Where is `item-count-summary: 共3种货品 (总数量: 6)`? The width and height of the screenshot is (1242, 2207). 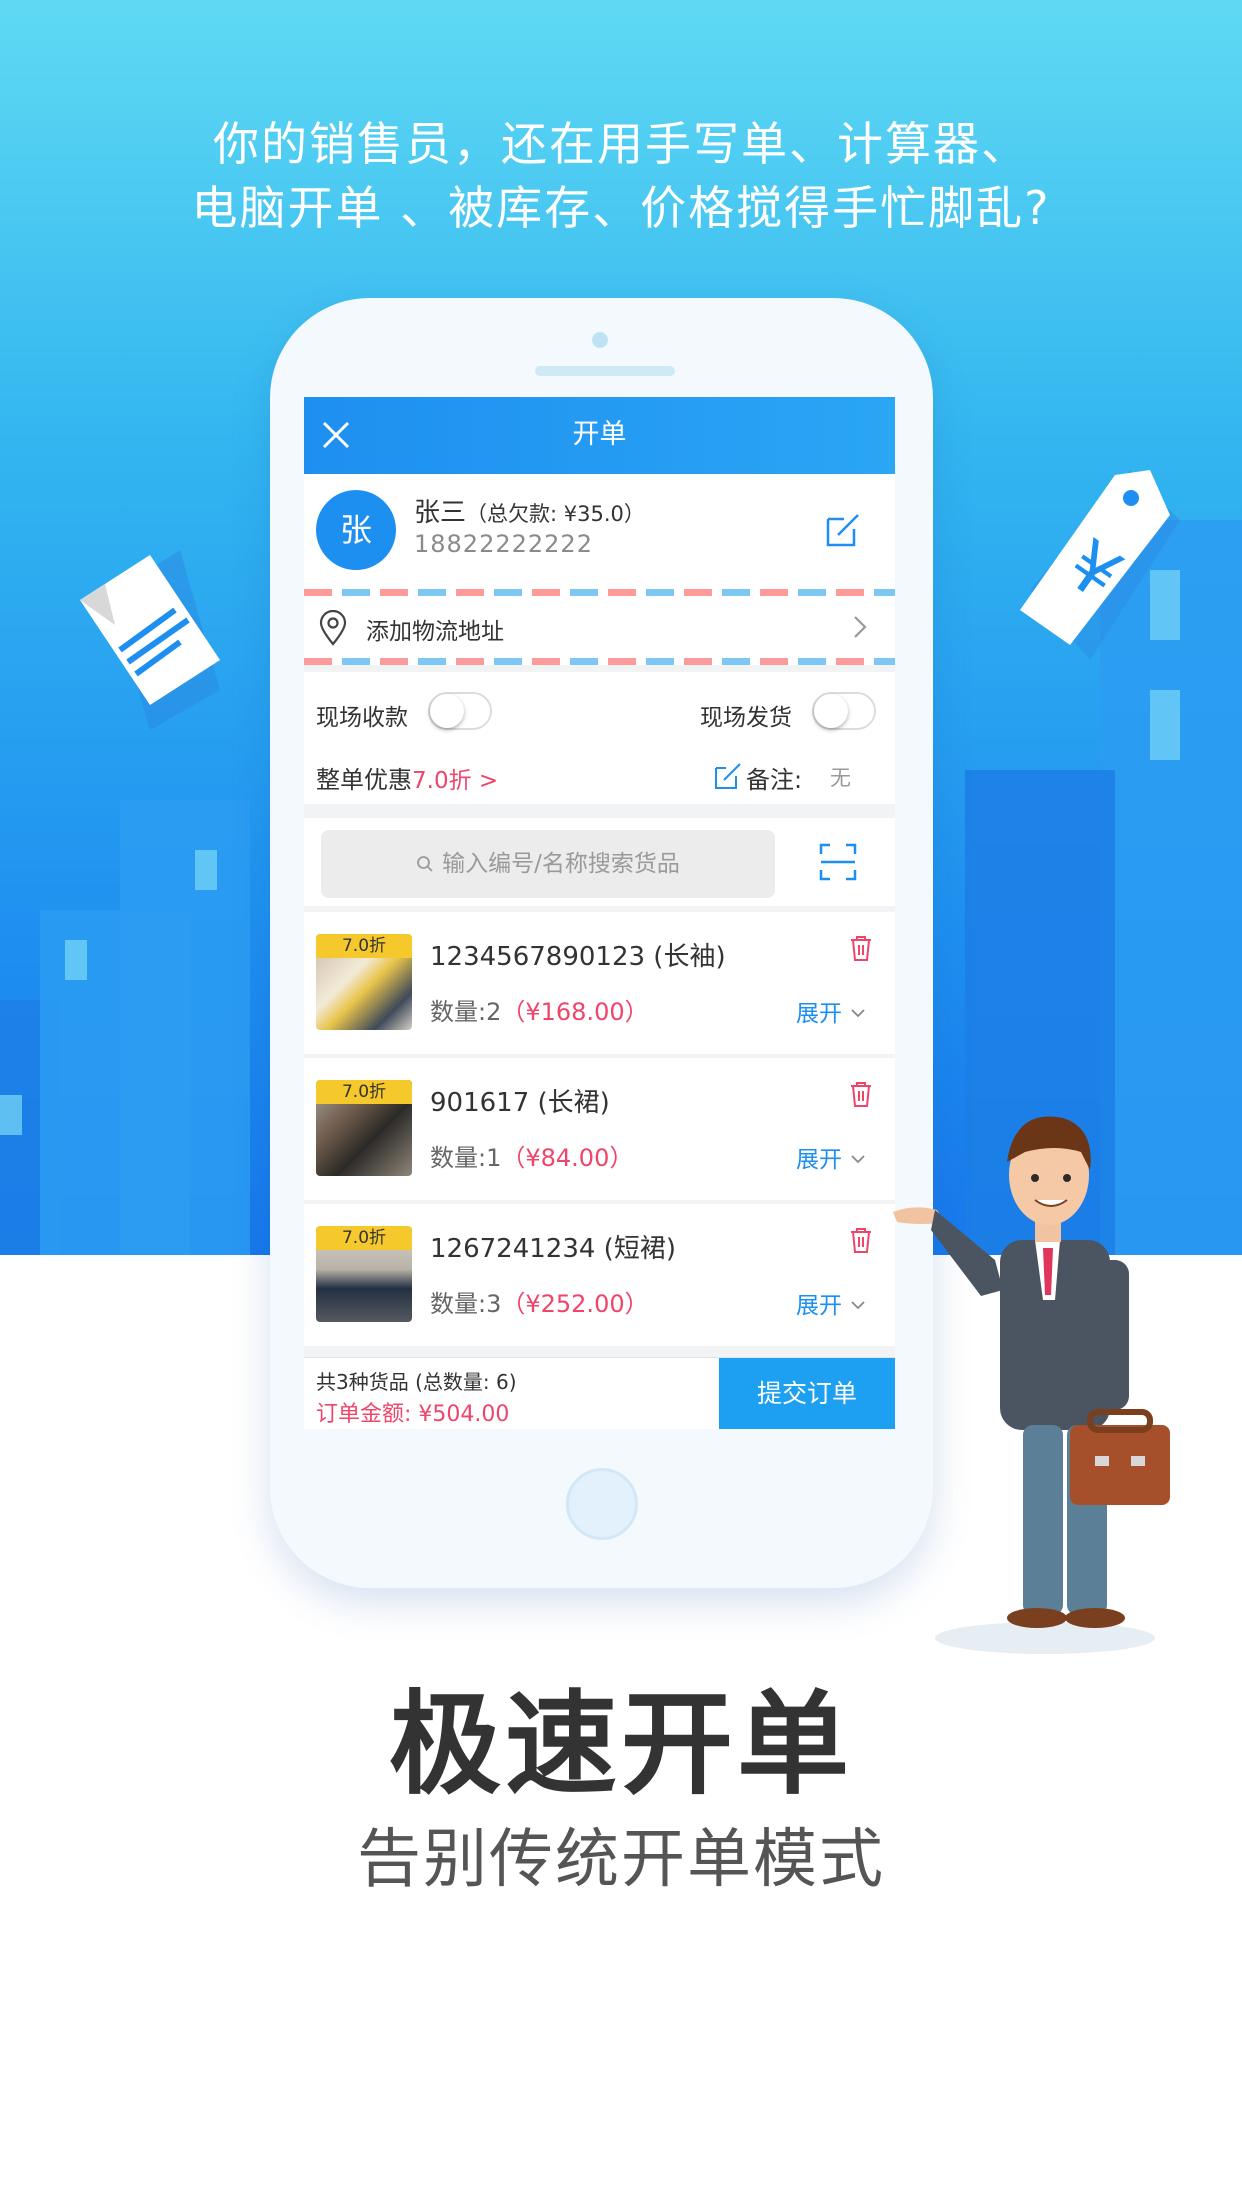 item-count-summary: 共3种货品 (总数量: 6) is located at coordinates (416, 1382).